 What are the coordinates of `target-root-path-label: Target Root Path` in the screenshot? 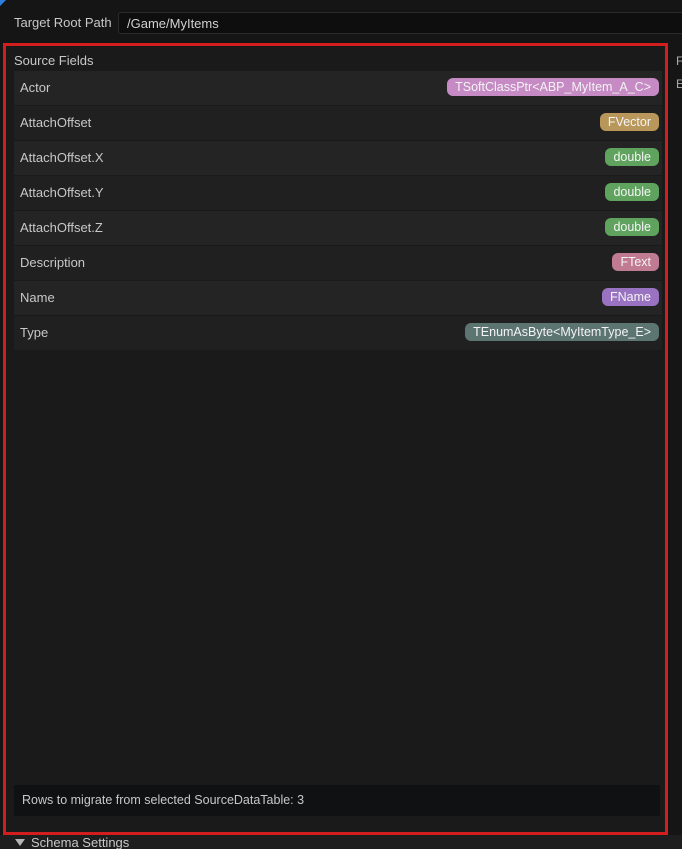 It's located at (63, 22).